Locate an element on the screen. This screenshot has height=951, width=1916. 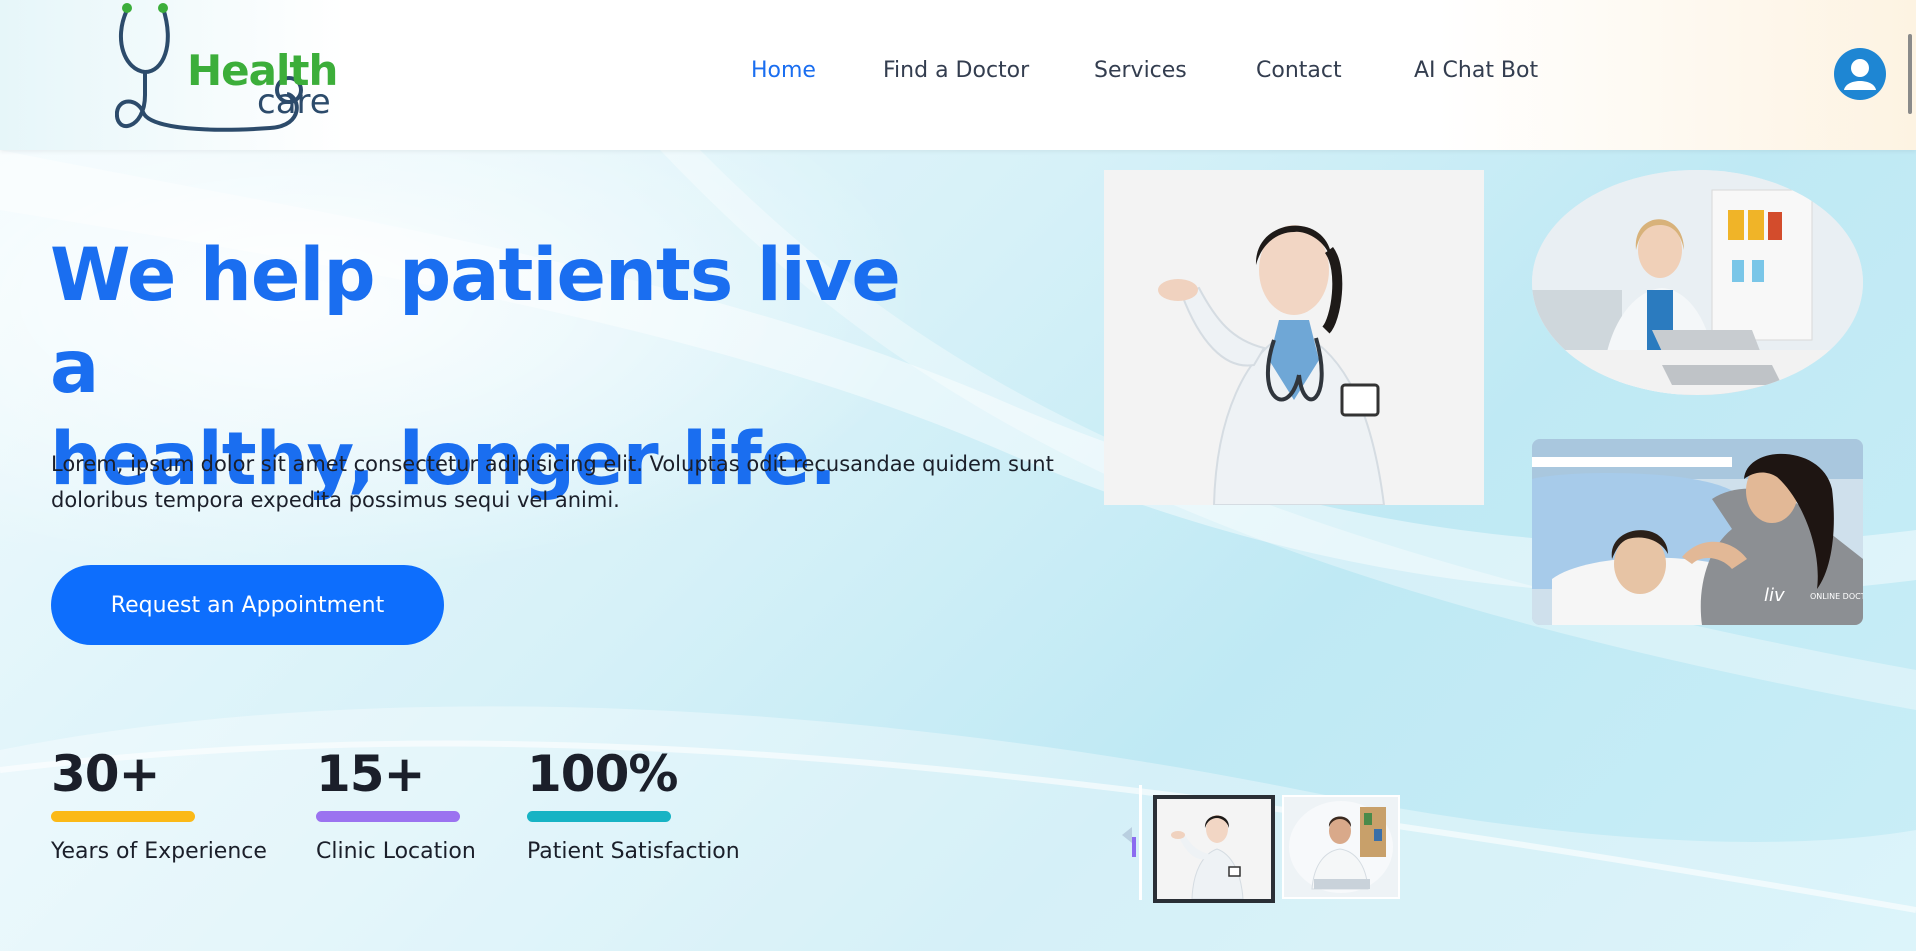
stat-patient-satisfaction: 100% Patient Satisfaction is located at coordinates (633, 804).